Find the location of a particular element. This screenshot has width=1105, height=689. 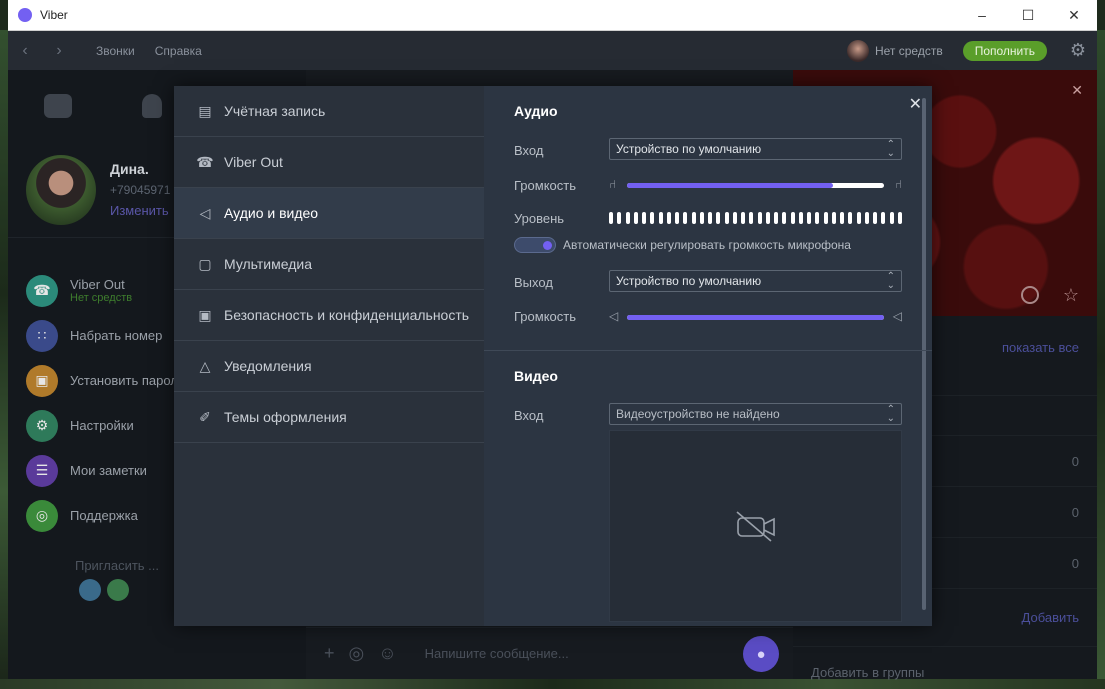

add-contact-icon is located at coordinates (1030, 295).